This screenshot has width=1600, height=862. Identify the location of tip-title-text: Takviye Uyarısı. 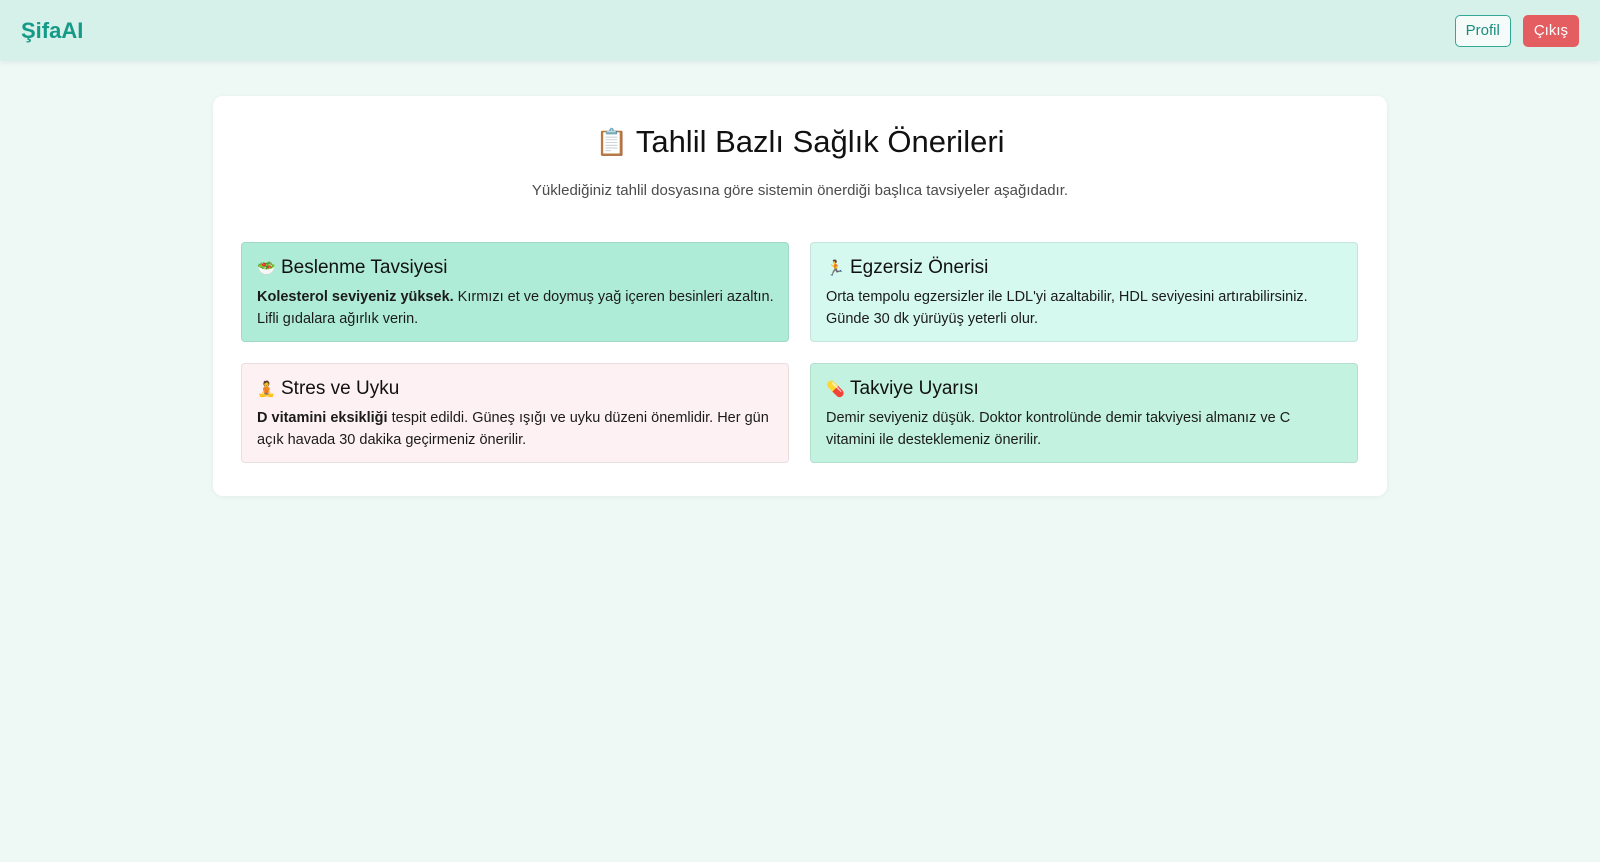
(914, 388).